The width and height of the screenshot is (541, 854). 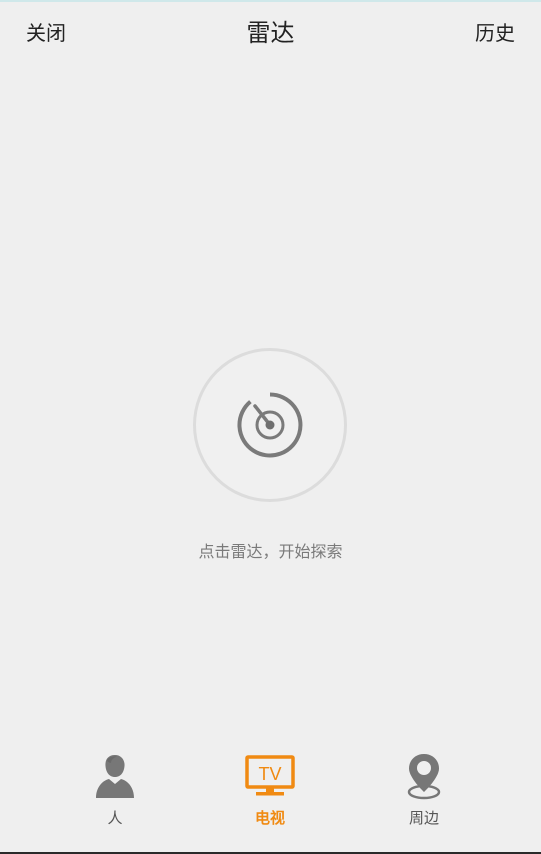 I want to click on tab-nearby: 周边, so click(x=424, y=792).